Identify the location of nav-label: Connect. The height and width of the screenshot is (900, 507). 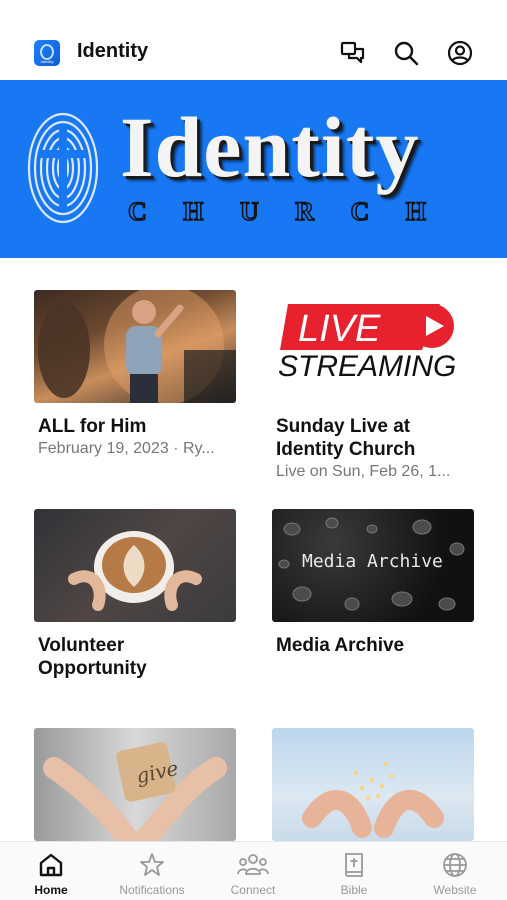
(253, 890).